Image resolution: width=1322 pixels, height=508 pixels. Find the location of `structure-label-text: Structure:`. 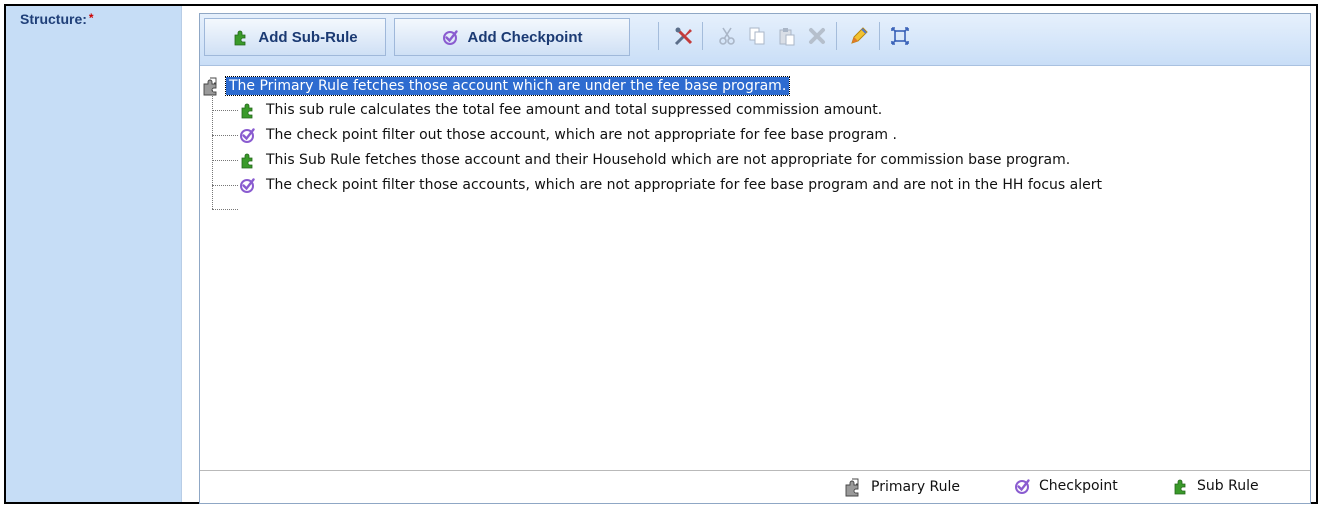

structure-label-text: Structure: is located at coordinates (53, 19).